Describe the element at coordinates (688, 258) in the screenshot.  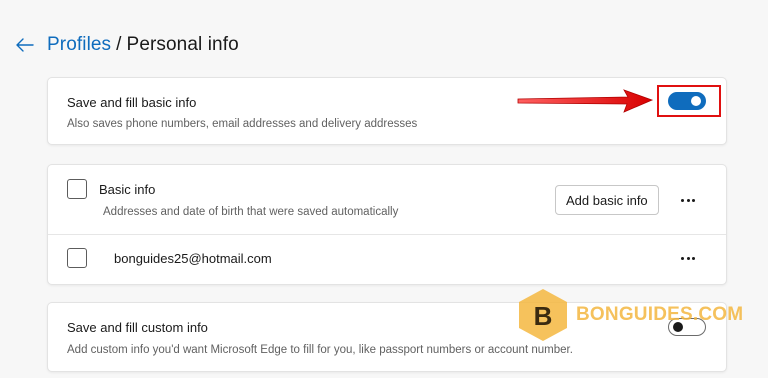
I see `entry-more-options-icon` at that location.